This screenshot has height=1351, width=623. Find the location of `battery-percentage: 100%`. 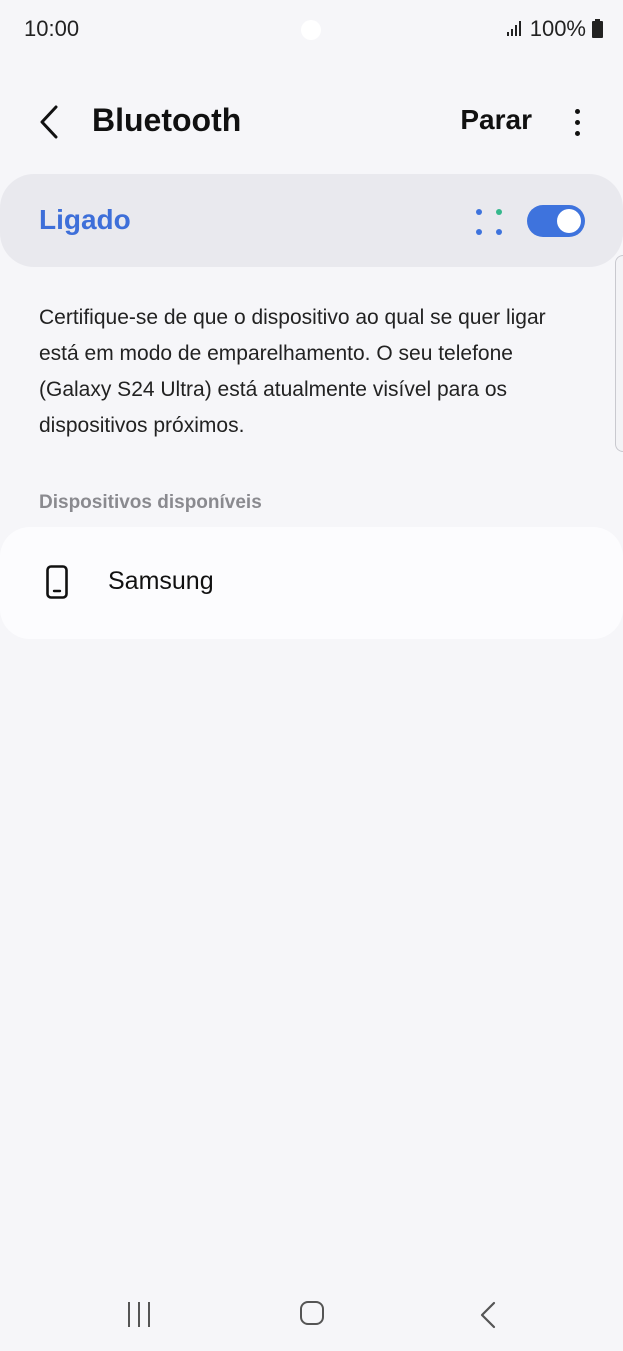

battery-percentage: 100% is located at coordinates (557, 28).